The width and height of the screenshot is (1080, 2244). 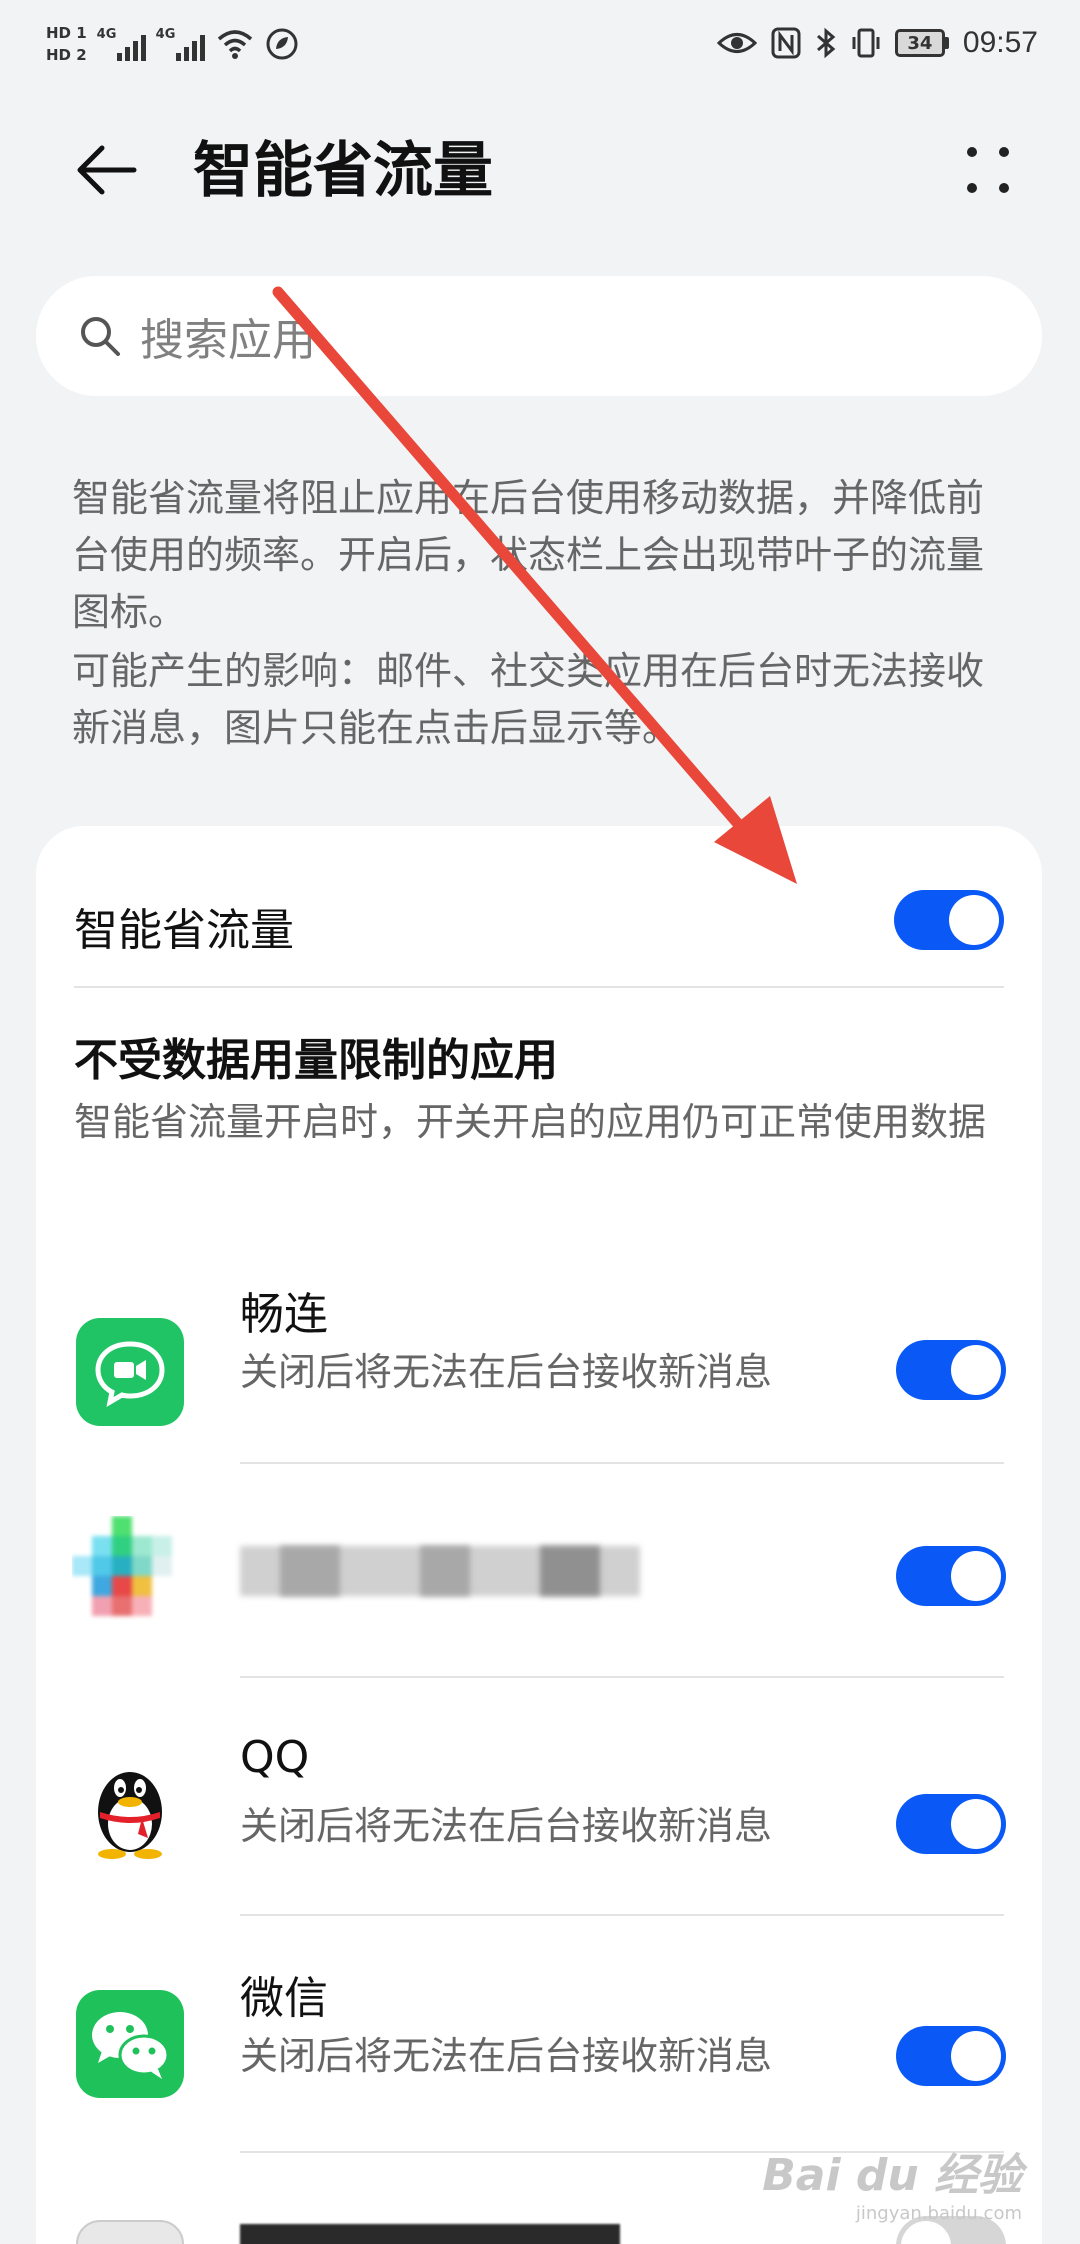 What do you see at coordinates (826, 43) in the screenshot?
I see `bluetooth-icon` at bounding box center [826, 43].